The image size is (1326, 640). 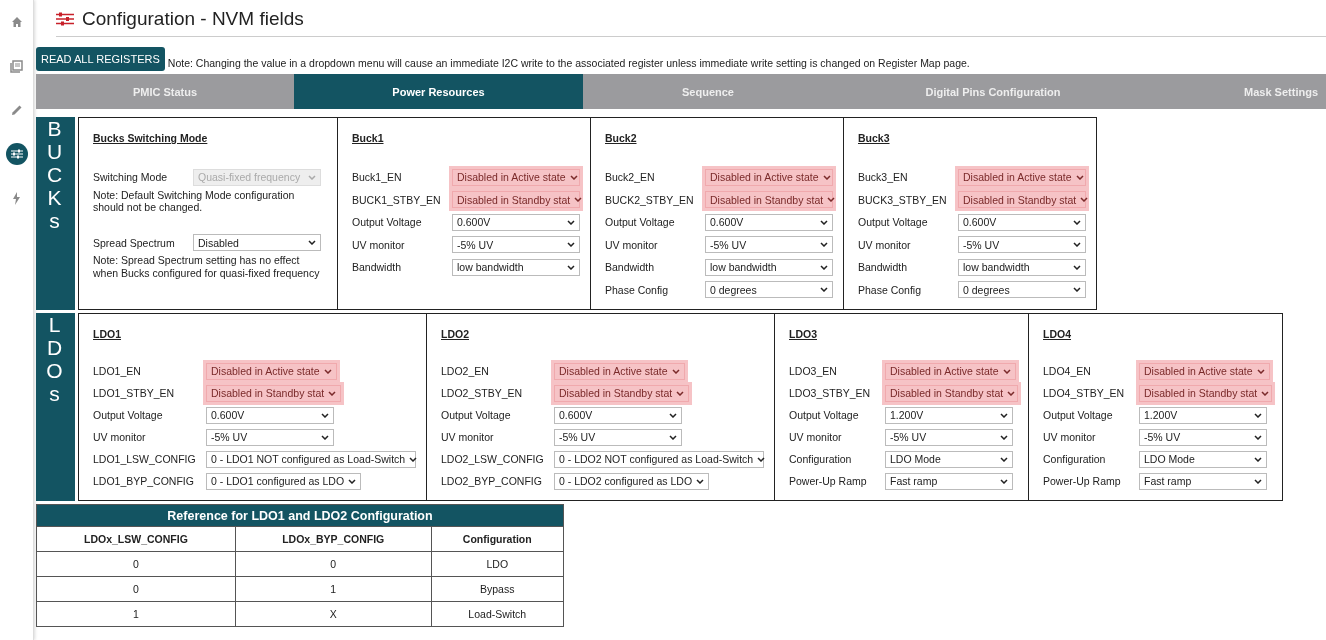 I want to click on tab: Power Resources, so click(x=438, y=91).